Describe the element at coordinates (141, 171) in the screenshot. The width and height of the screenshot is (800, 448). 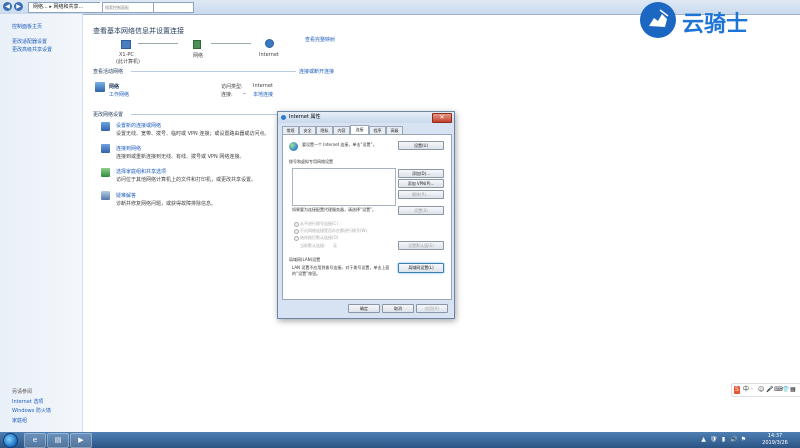
I see `task-homegroup: 选择家庭组和共享选项` at that location.